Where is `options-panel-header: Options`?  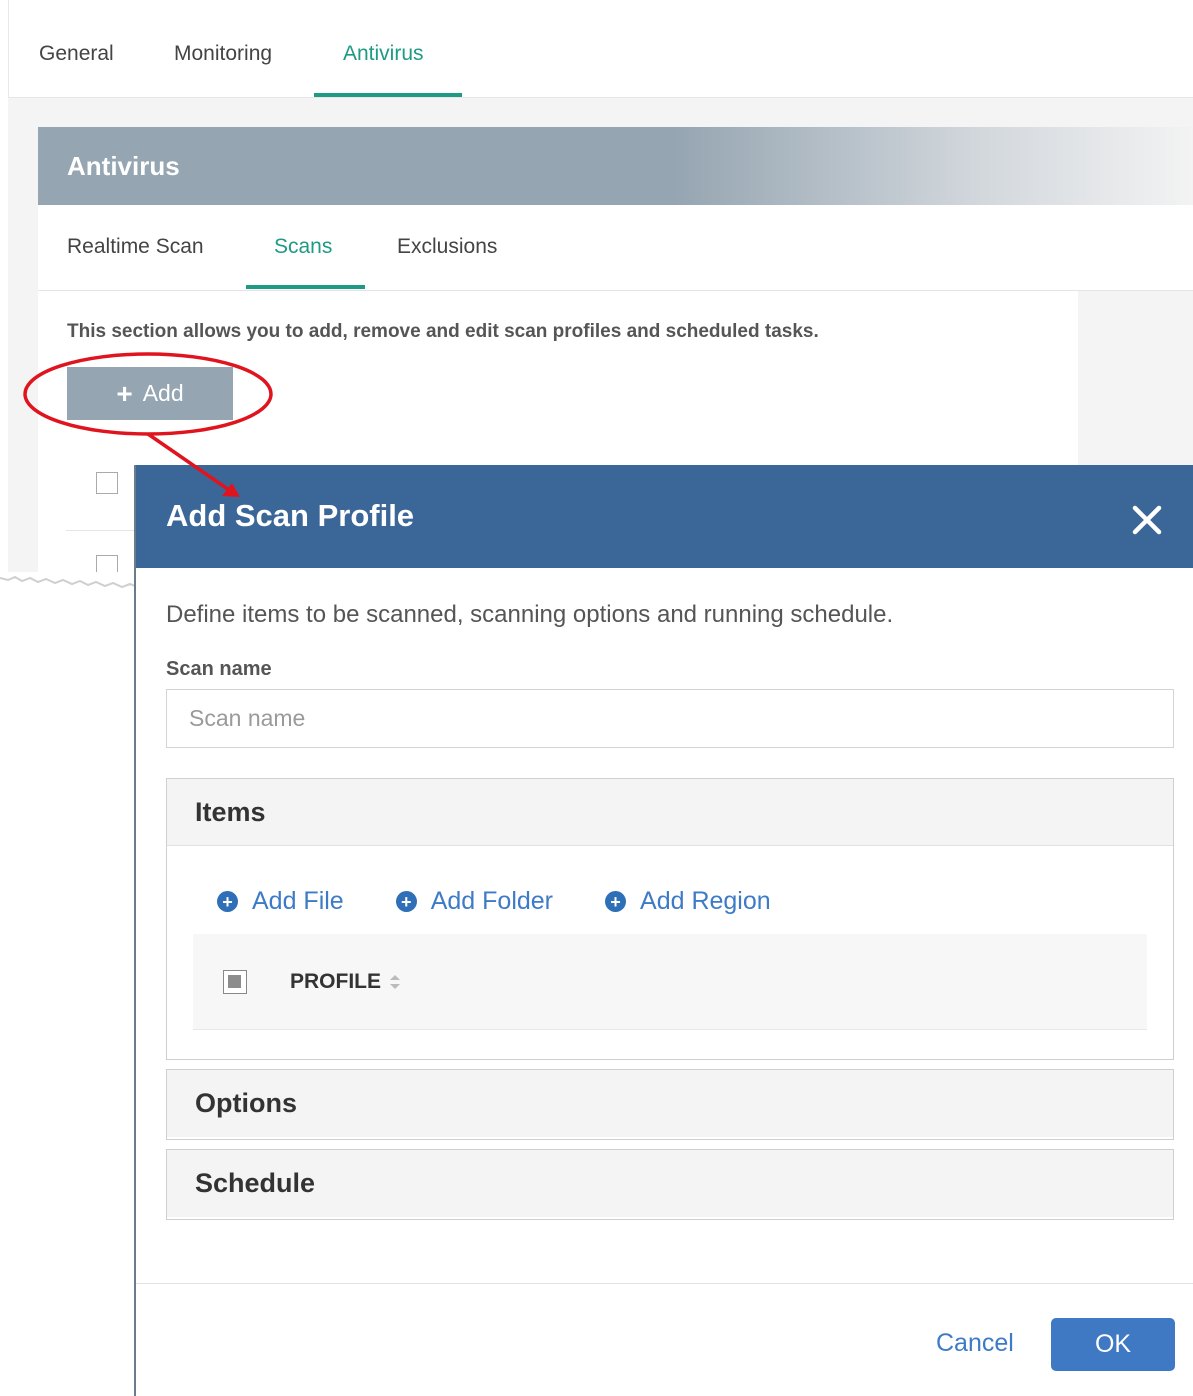 options-panel-header: Options is located at coordinates (670, 1103).